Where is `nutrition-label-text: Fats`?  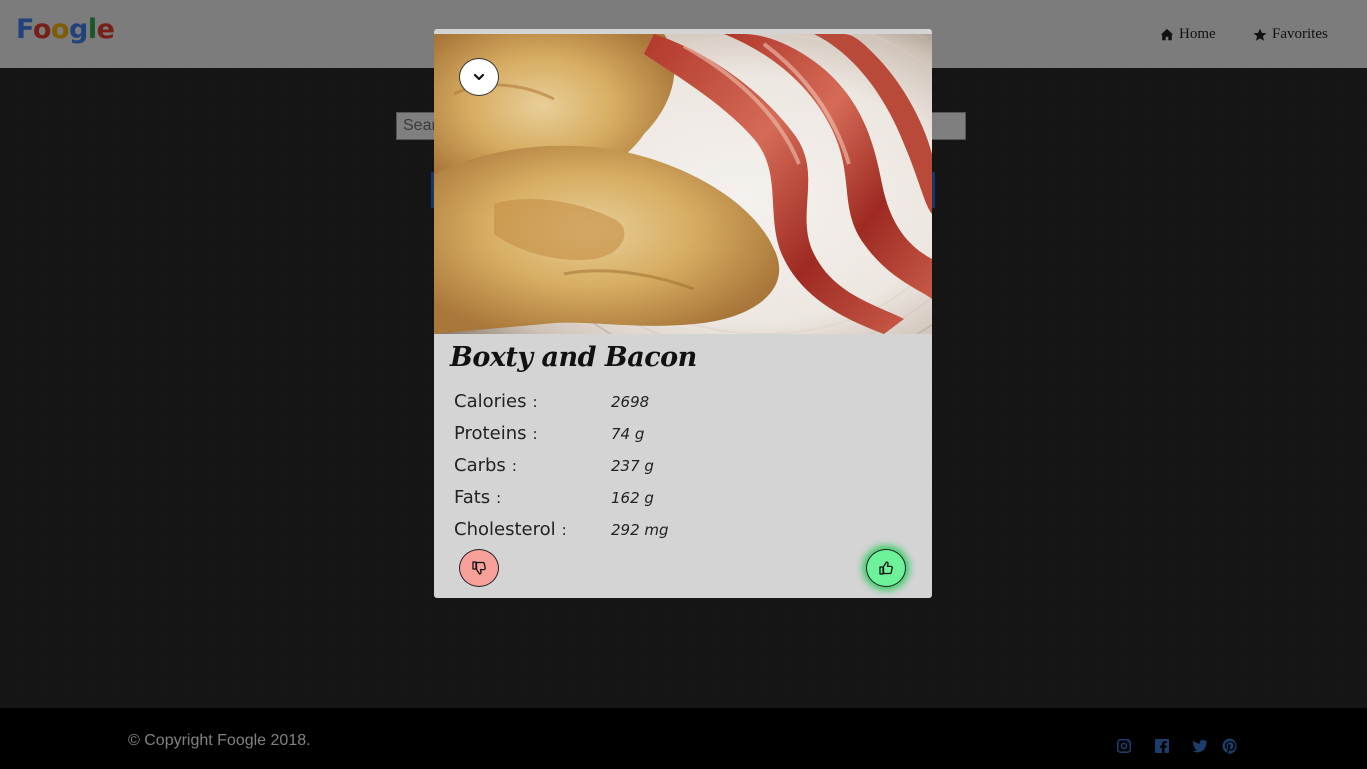
nutrition-label-text: Fats is located at coordinates (472, 497).